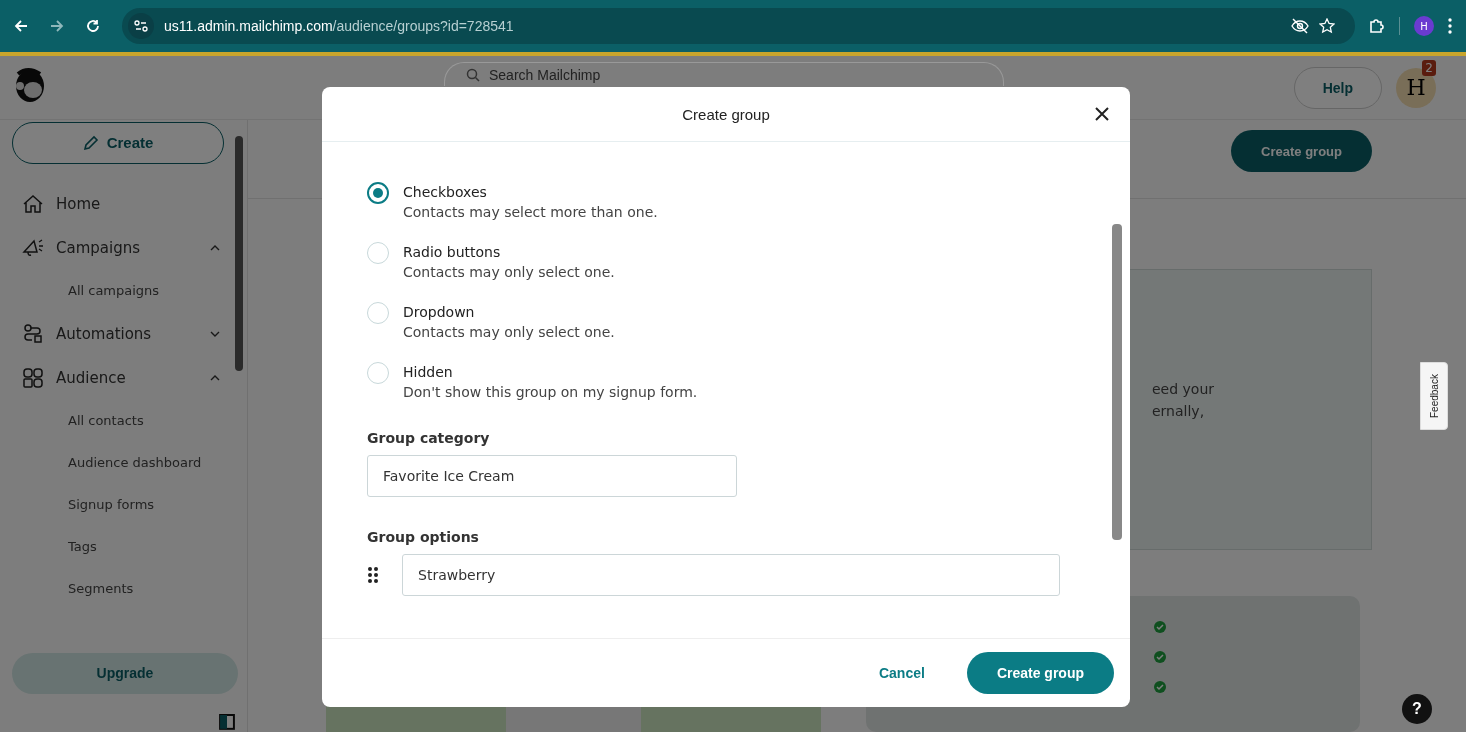 This screenshot has width=1466, height=732. Describe the element at coordinates (33, 247) in the screenshot. I see `megaphone-icon` at that location.